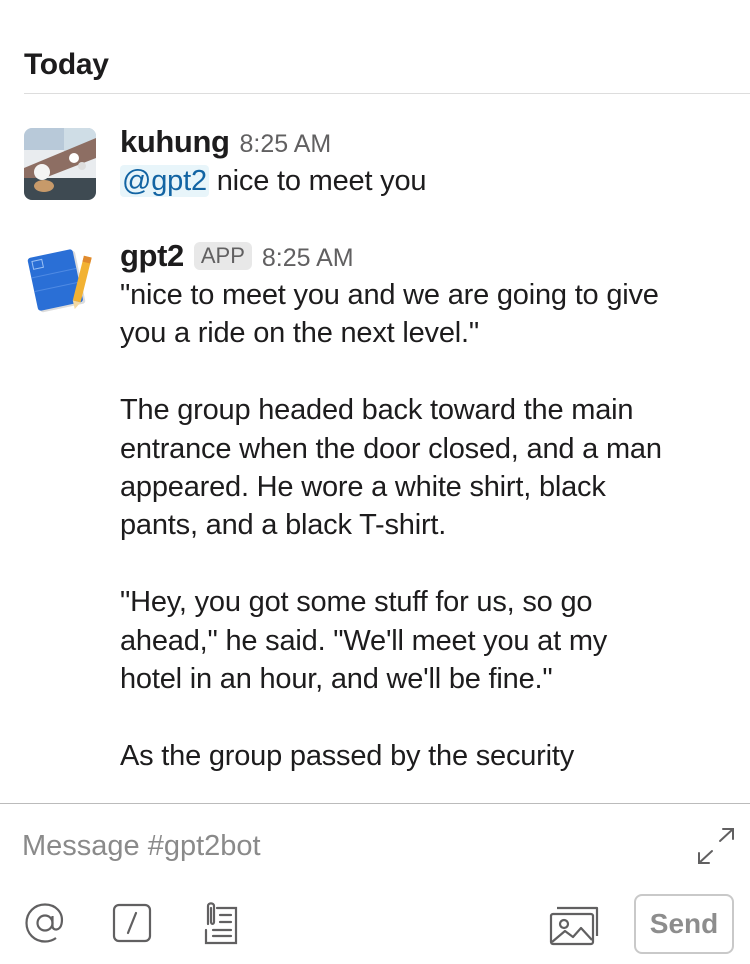 This screenshot has height=964, width=750. I want to click on day-divider: Today, so click(387, 70).